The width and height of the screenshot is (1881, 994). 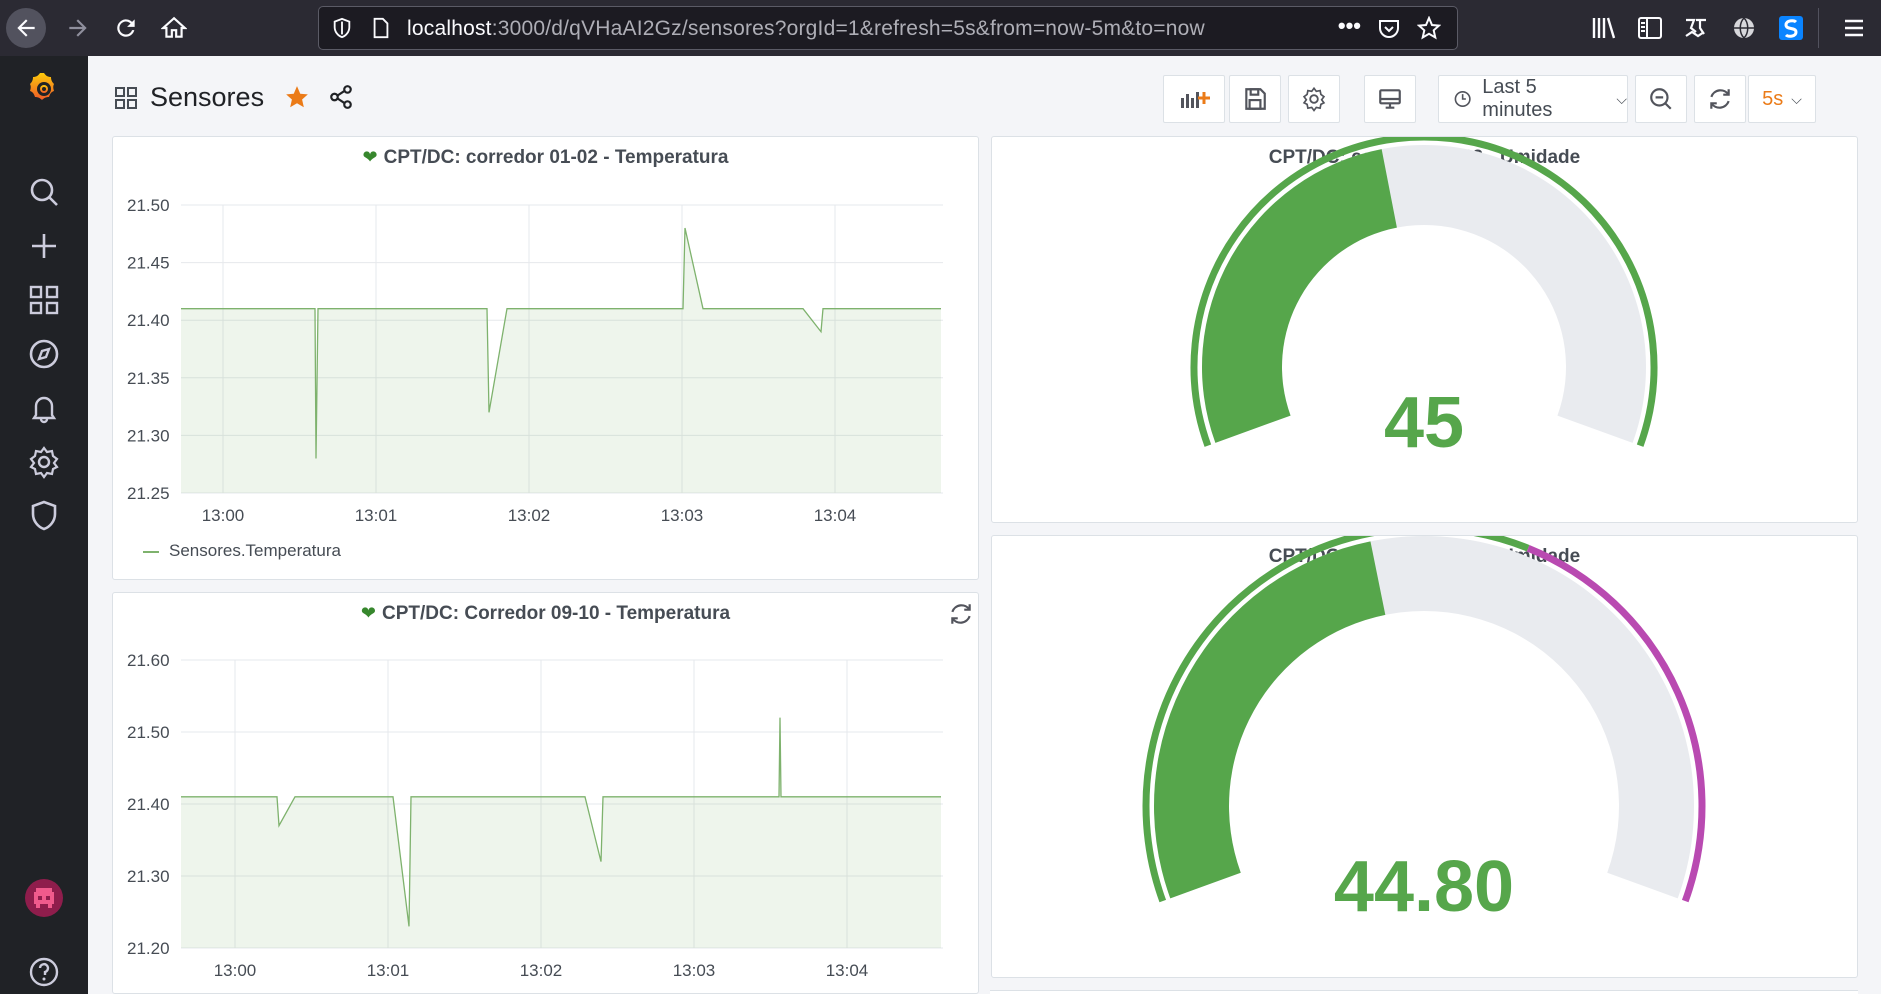 I want to click on grafana-logo-icon, so click(x=44, y=90).